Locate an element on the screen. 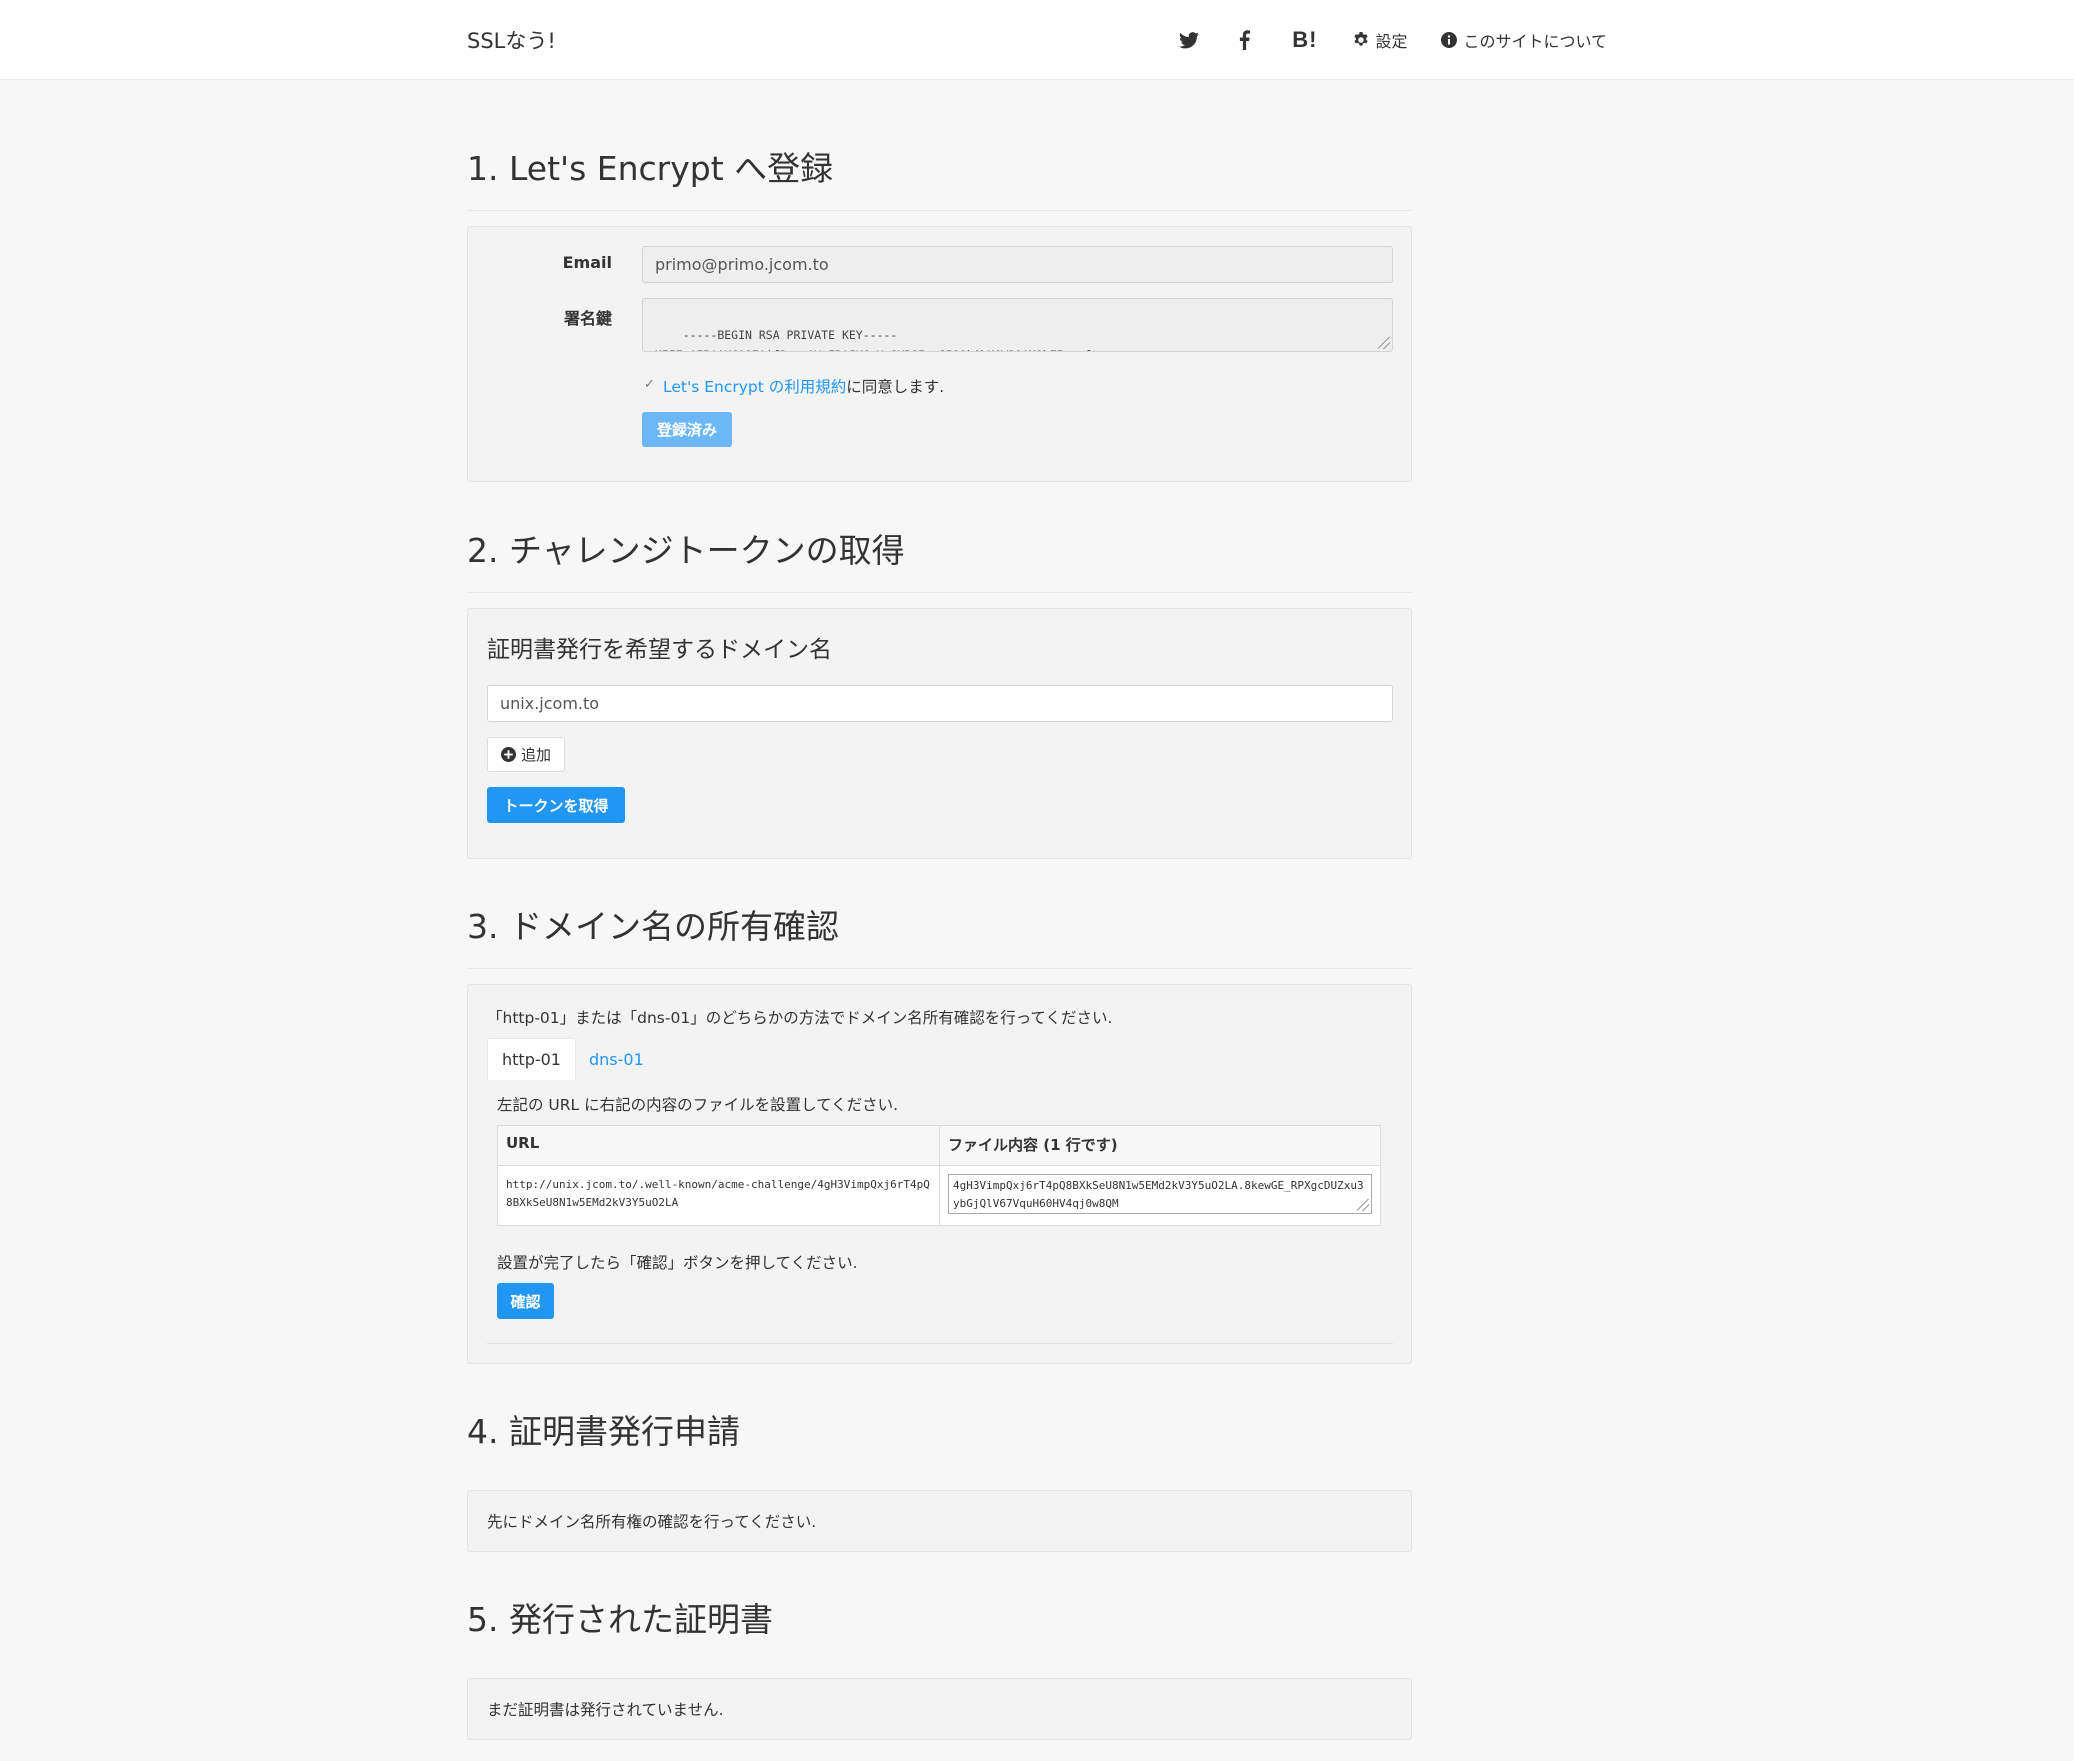 This screenshot has height=1761, width=2074. confirm-button: 確認 is located at coordinates (525, 1301).